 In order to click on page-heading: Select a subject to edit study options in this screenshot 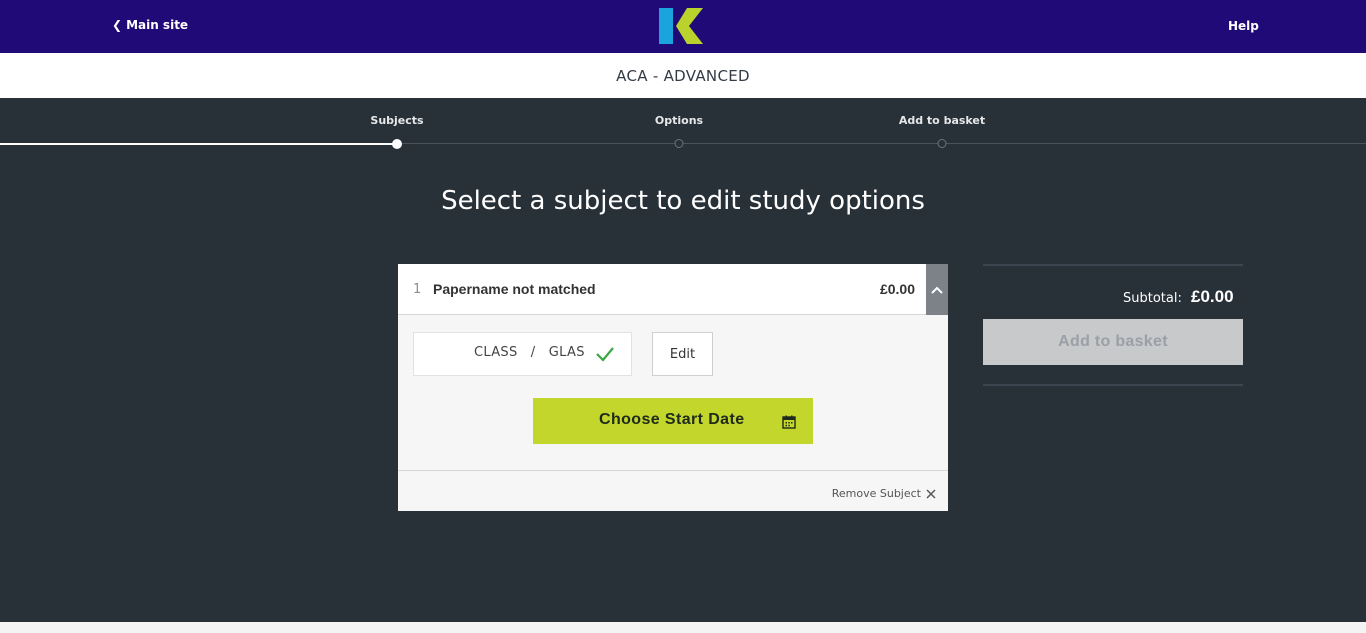, I will do `click(683, 201)`.